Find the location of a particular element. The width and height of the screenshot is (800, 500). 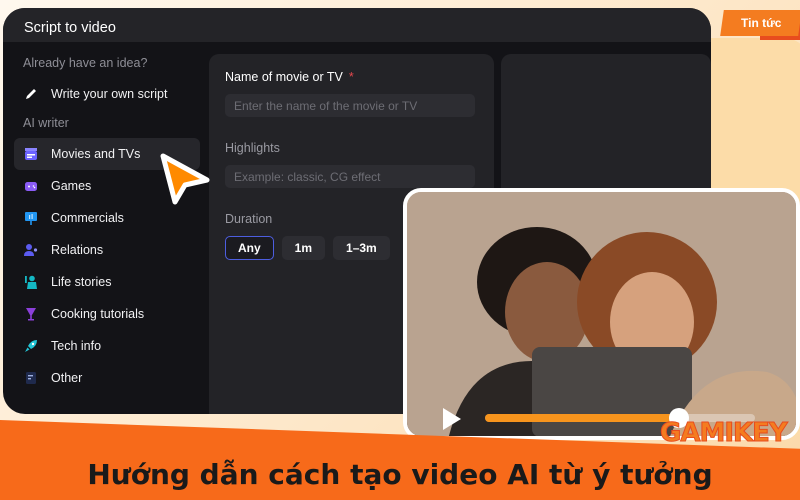

sidebar-item-life-stories: Life stories is located at coordinates (107, 282).